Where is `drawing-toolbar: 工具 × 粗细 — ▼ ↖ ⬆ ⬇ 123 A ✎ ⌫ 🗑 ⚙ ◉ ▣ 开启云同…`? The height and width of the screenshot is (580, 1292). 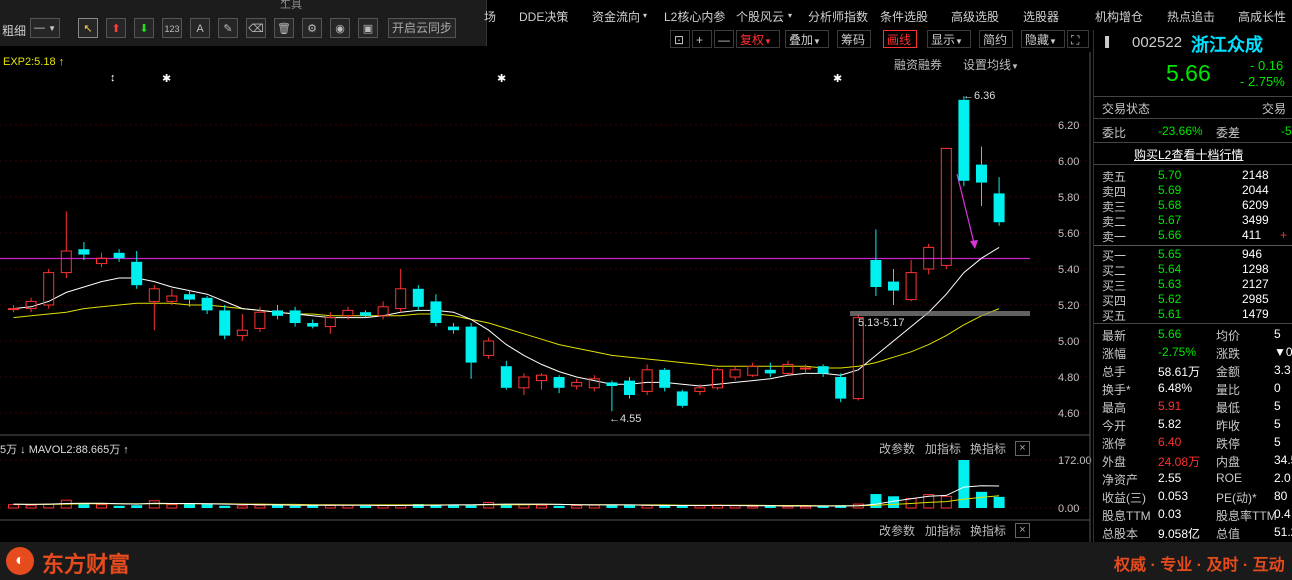
drawing-toolbar: 工具 × 粗细 — ▼ ↖ ⬆ ⬇ 123 A ✎ ⌫ 🗑 ⚙ ◉ ▣ 开启云同… is located at coordinates (243, 23).